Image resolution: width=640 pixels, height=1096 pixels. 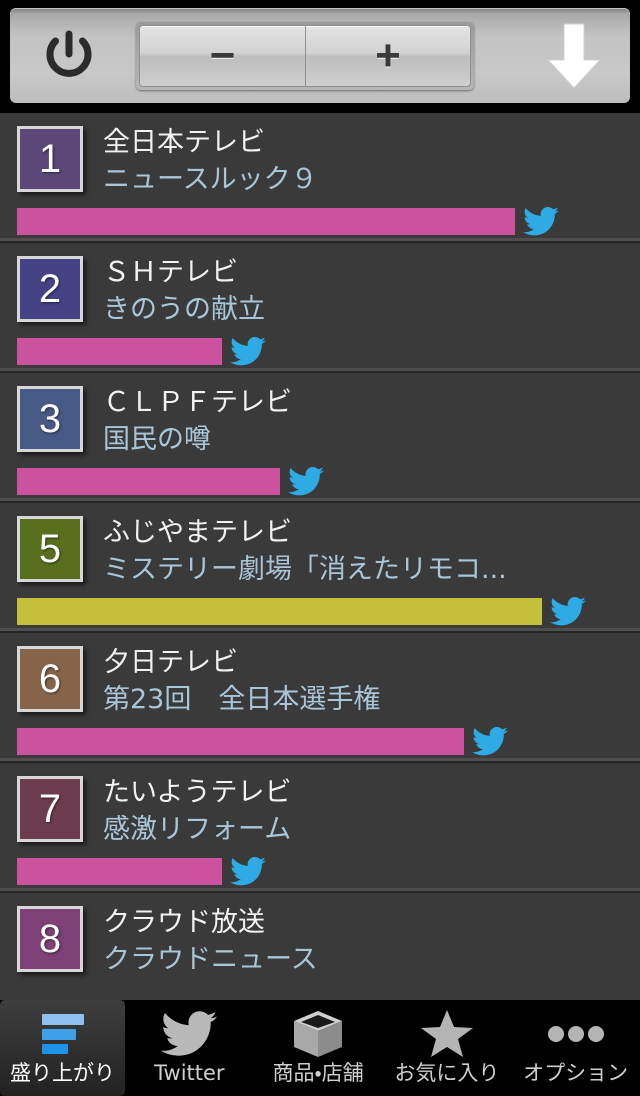 I want to click on bottom-tab-bar: 盛り上がり Twitter 商品・店舗 お気に入り オプション, so click(x=320, y=1048).